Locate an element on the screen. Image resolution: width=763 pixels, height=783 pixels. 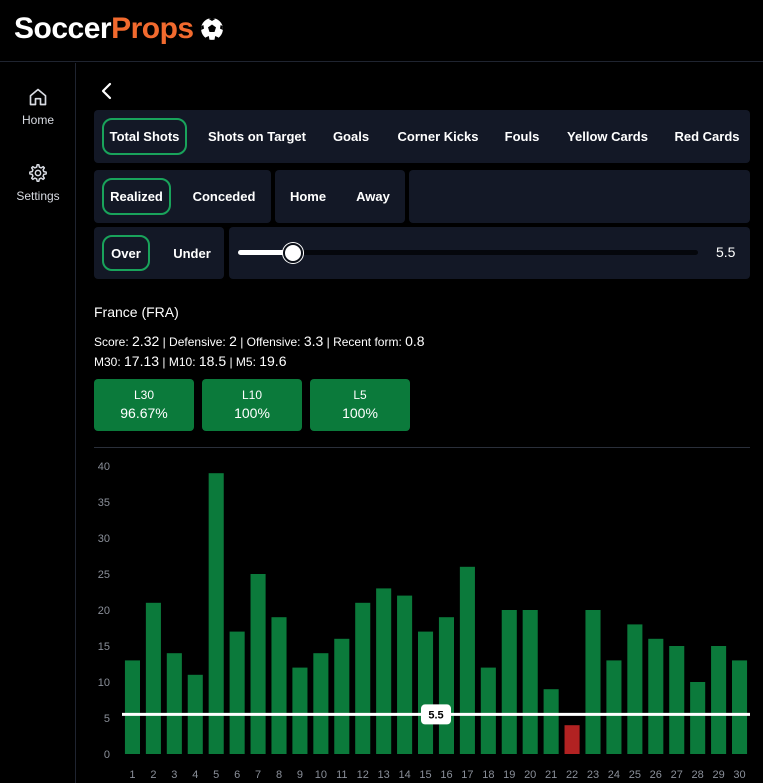
x-tick-label: 25 is located at coordinates (635, 775).